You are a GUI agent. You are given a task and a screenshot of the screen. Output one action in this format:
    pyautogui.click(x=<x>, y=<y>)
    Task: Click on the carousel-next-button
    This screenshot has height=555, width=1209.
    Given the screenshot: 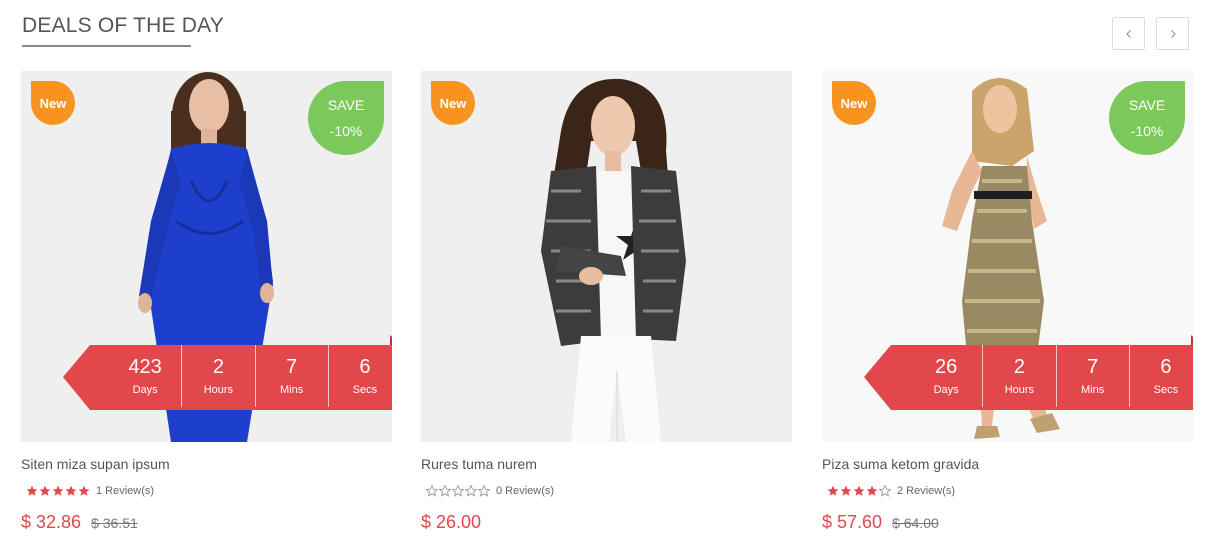 What is the action you would take?
    pyautogui.click(x=1172, y=33)
    